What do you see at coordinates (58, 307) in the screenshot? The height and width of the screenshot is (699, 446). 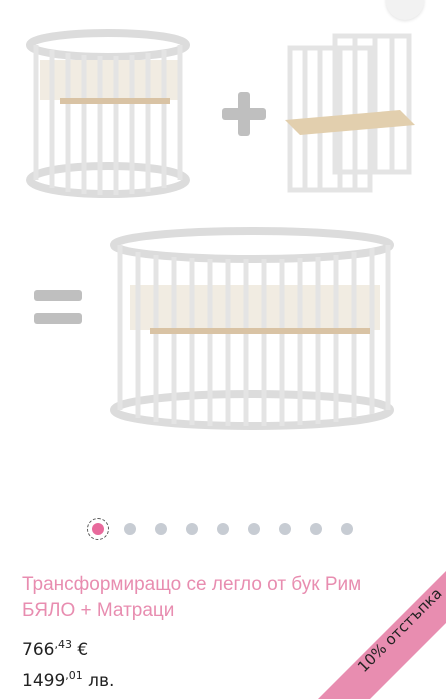 I see `equals-sign-icon` at bounding box center [58, 307].